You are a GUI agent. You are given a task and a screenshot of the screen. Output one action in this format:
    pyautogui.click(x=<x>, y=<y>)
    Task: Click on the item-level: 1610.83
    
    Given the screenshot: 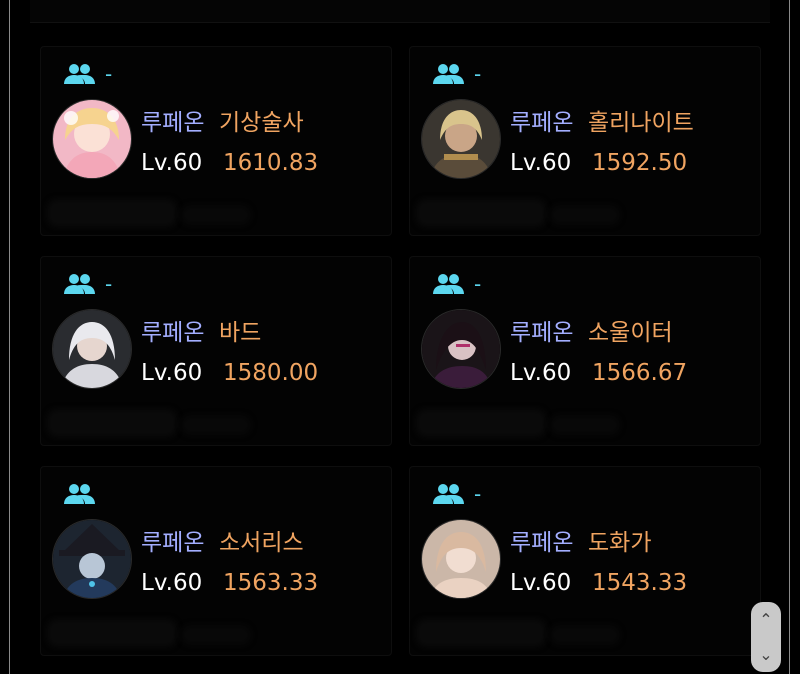 What is the action you would take?
    pyautogui.click(x=271, y=163)
    